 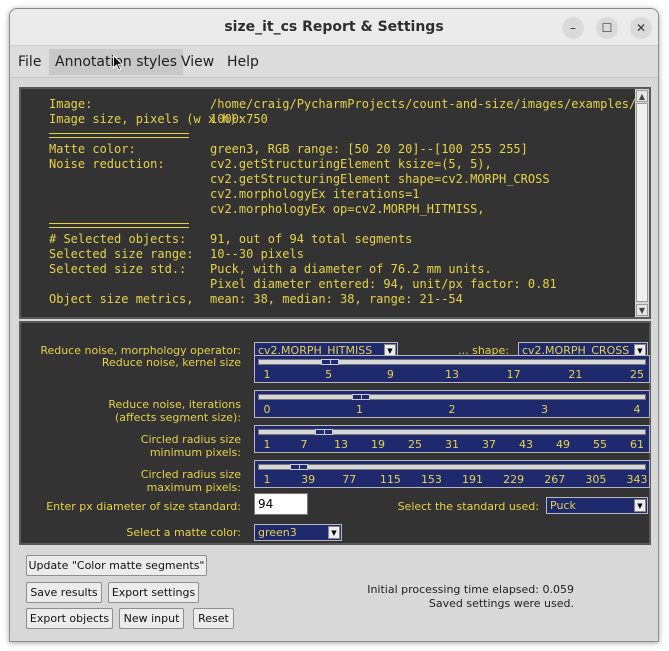 I want to click on report-value: mean: 38, median: 38, range: 21--54, so click(x=336, y=299).